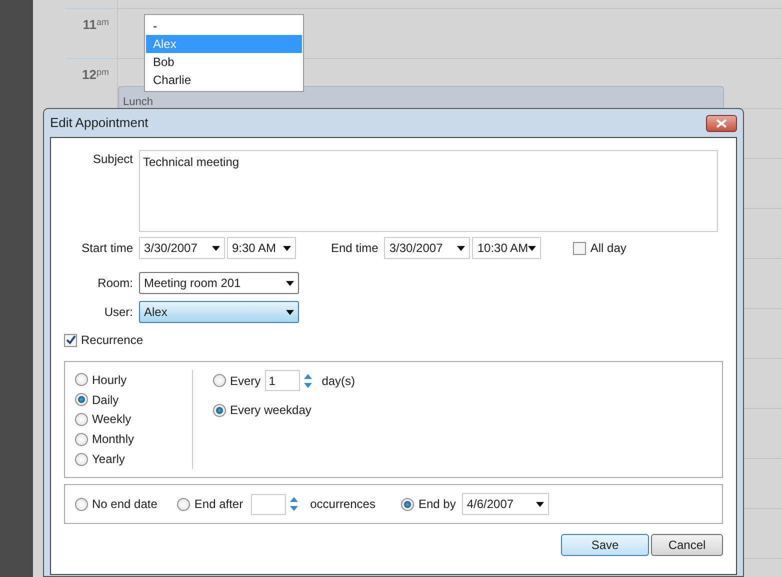  I want to click on field-label: Start time, so click(107, 248).